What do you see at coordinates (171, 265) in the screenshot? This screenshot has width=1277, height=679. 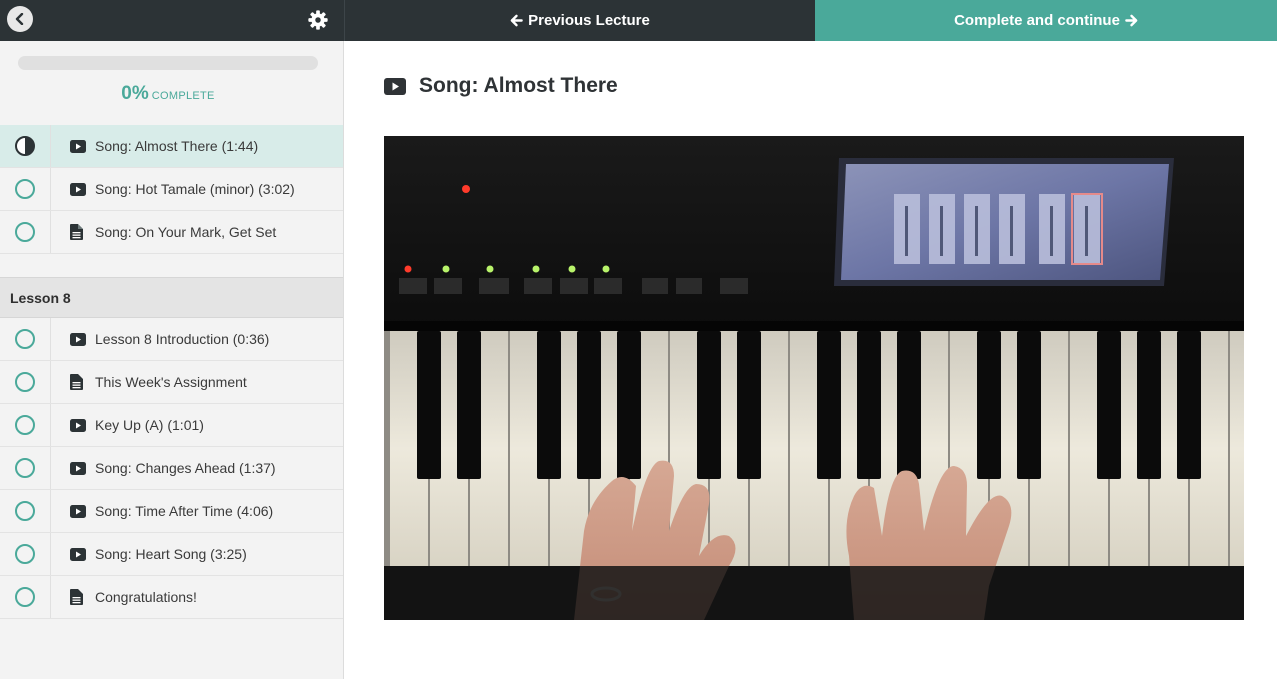 I see `section-spacer` at bounding box center [171, 265].